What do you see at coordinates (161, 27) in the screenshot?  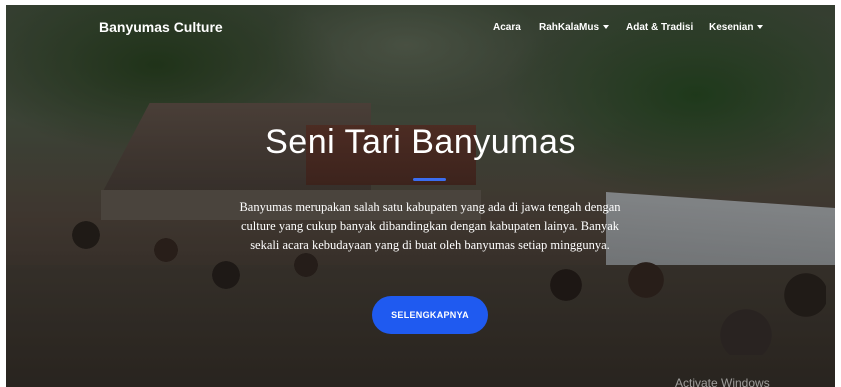 I see `navbar-brand: Banyumas Culture` at bounding box center [161, 27].